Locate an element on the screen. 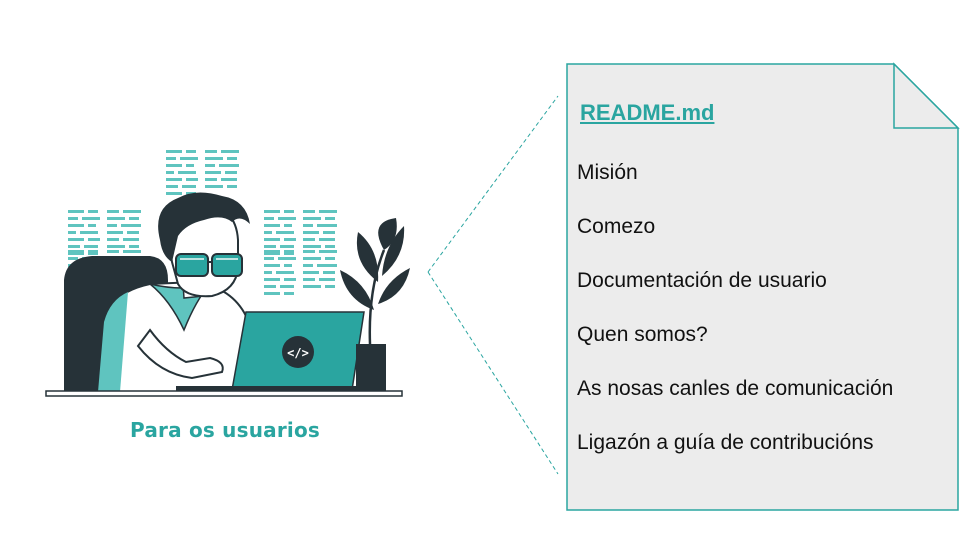 This screenshot has height=540, width=960. plant-pot is located at coordinates (371, 368).